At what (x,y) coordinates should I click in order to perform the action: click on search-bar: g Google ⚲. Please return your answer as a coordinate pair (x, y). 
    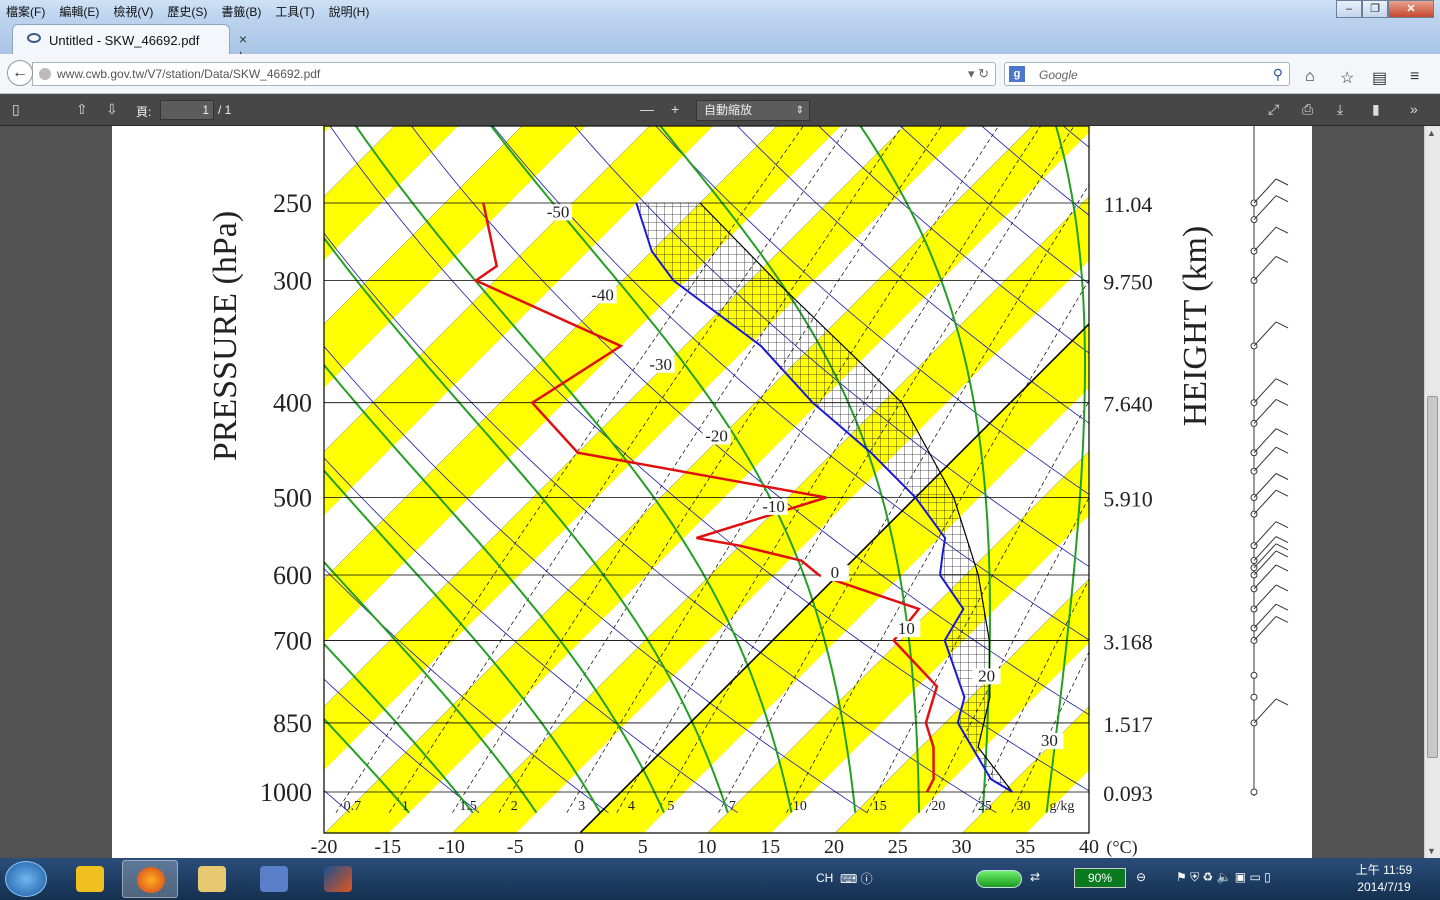
    Looking at the image, I should click on (1147, 74).